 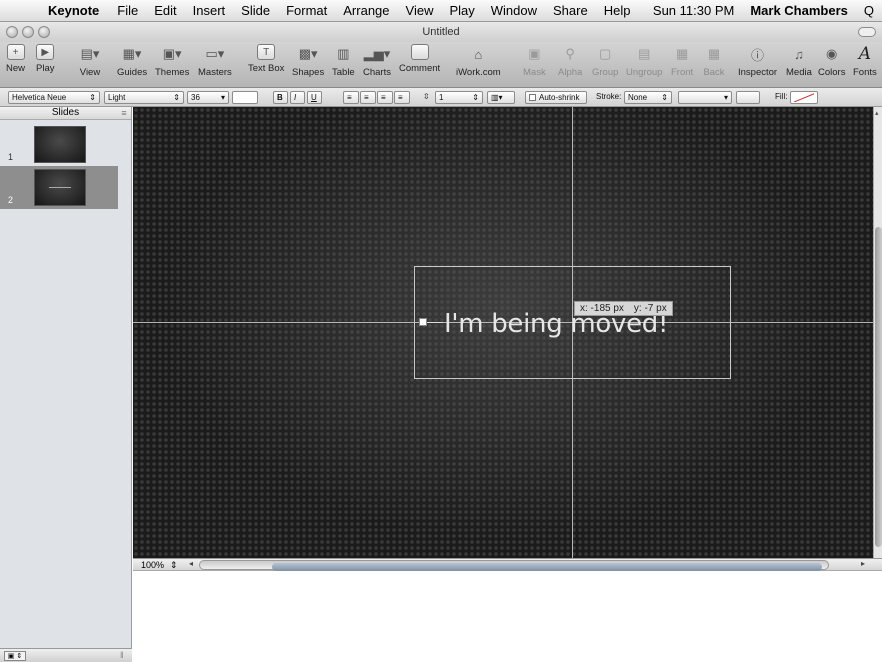 What do you see at coordinates (44, 32) in the screenshot?
I see `zoom-window-button` at bounding box center [44, 32].